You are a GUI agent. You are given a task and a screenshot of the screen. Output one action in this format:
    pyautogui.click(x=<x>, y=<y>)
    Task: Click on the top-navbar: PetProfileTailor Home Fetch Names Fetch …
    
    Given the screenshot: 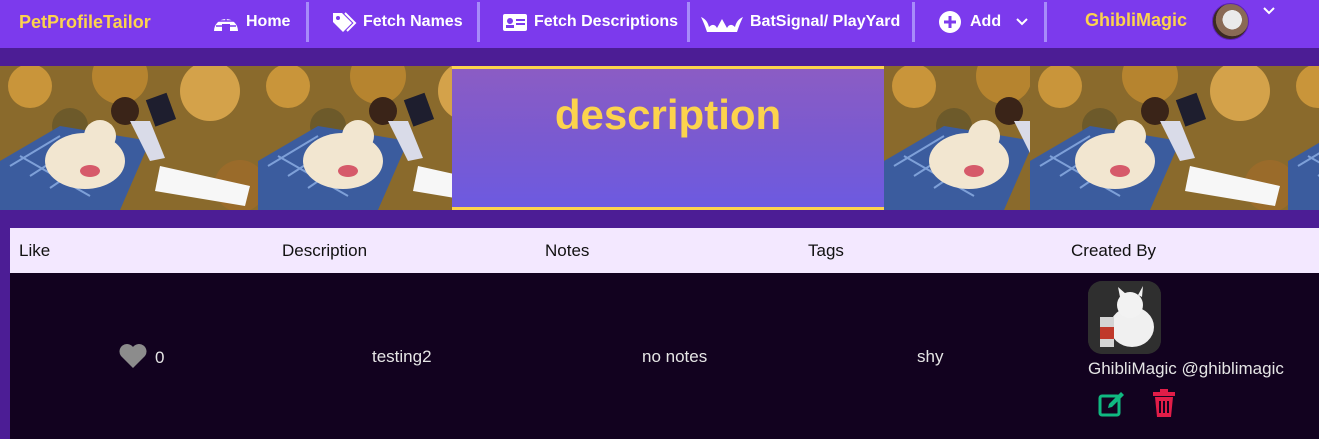 What is the action you would take?
    pyautogui.click(x=659, y=24)
    